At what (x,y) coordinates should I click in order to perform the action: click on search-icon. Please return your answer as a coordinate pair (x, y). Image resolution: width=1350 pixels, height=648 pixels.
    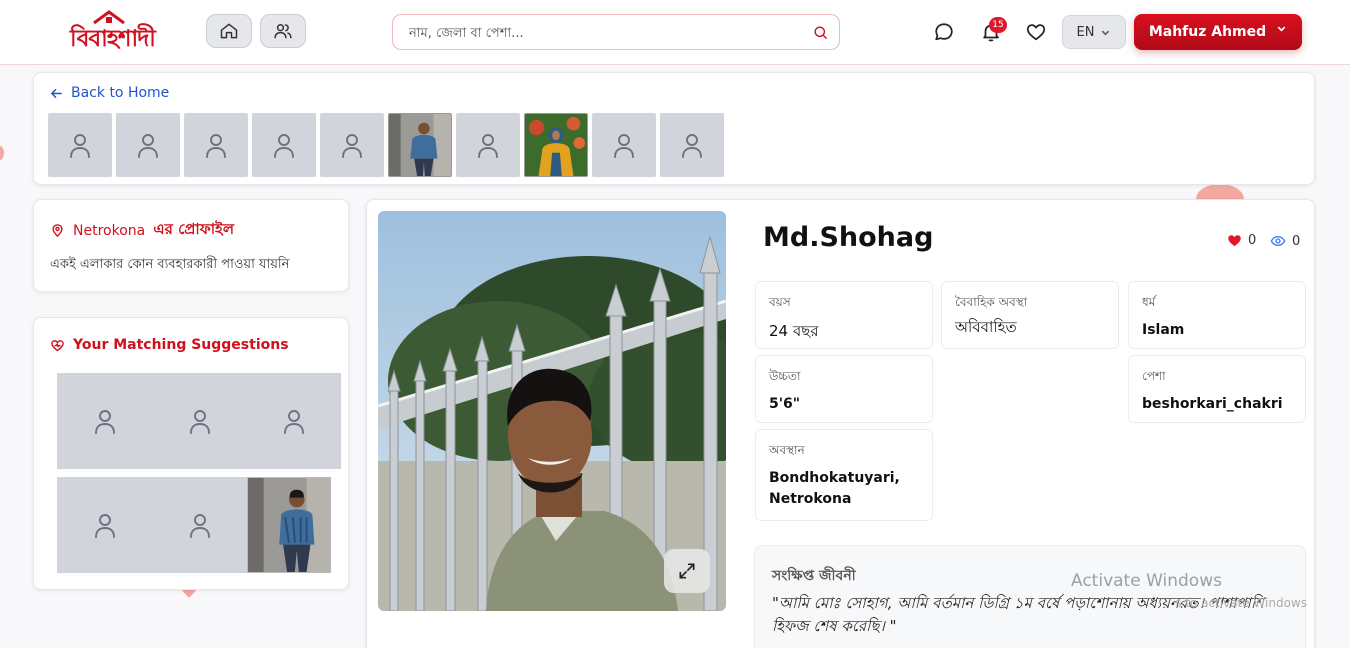
    Looking at the image, I should click on (820, 32).